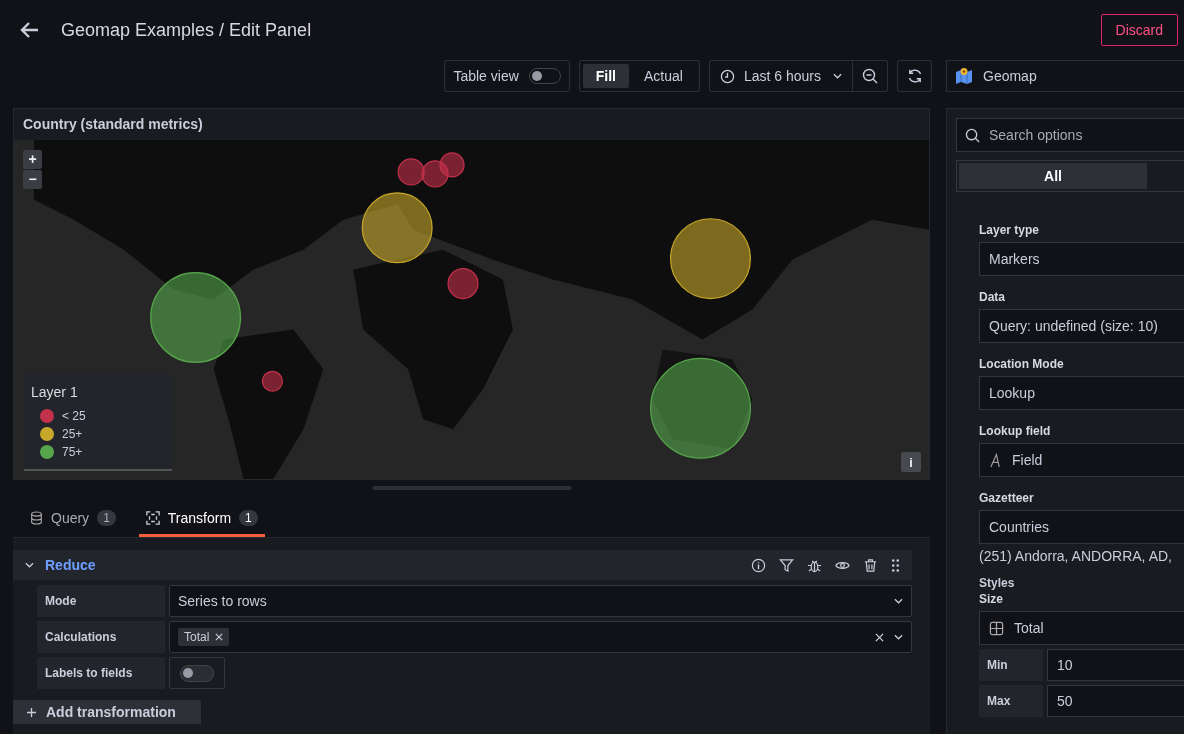  I want to click on option-label: Location Mode, so click(1022, 364).